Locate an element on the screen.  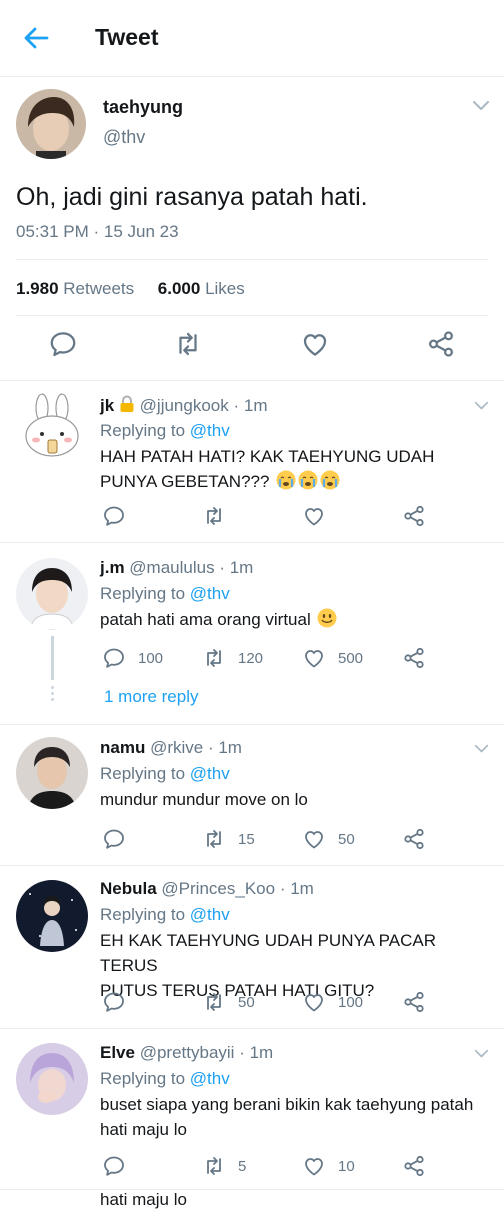
reply-text: mundur mundur move on lo is located at coordinates (204, 799).